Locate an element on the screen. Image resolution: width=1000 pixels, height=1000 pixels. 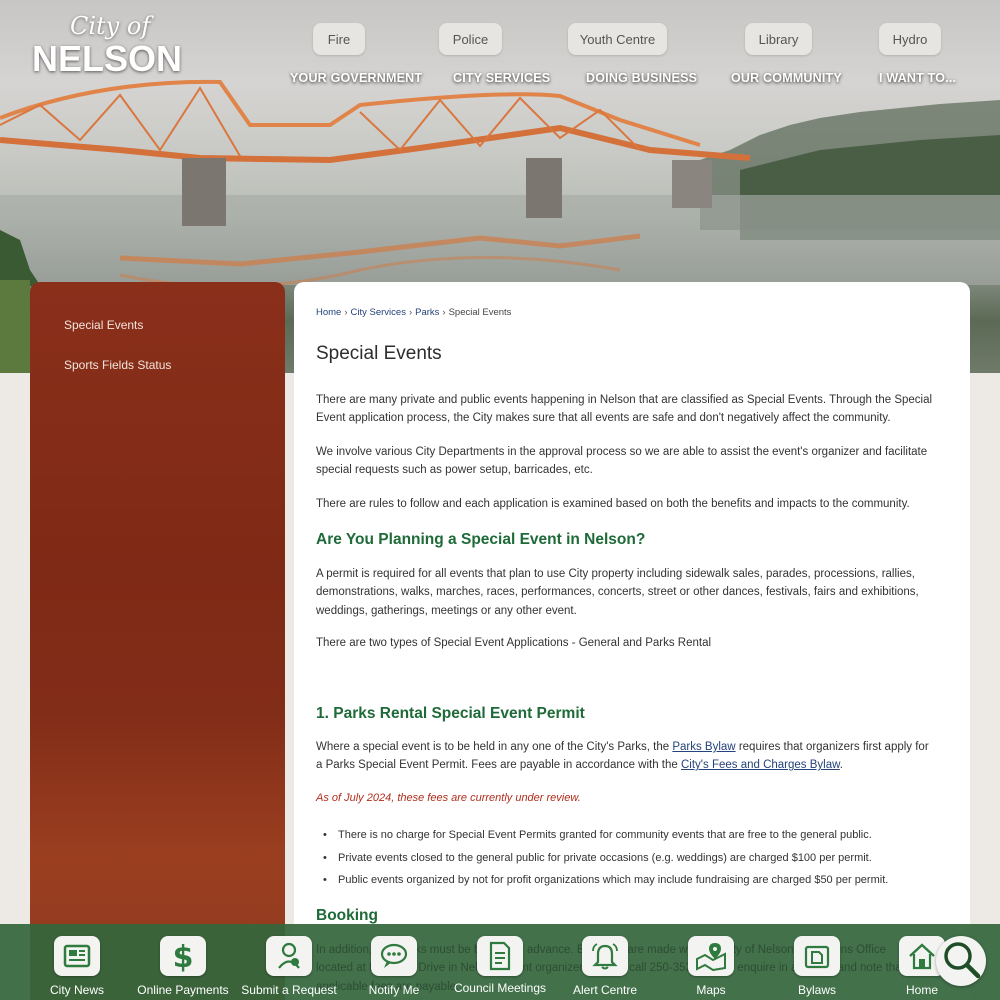
library-button: Library is located at coordinates (778, 39).